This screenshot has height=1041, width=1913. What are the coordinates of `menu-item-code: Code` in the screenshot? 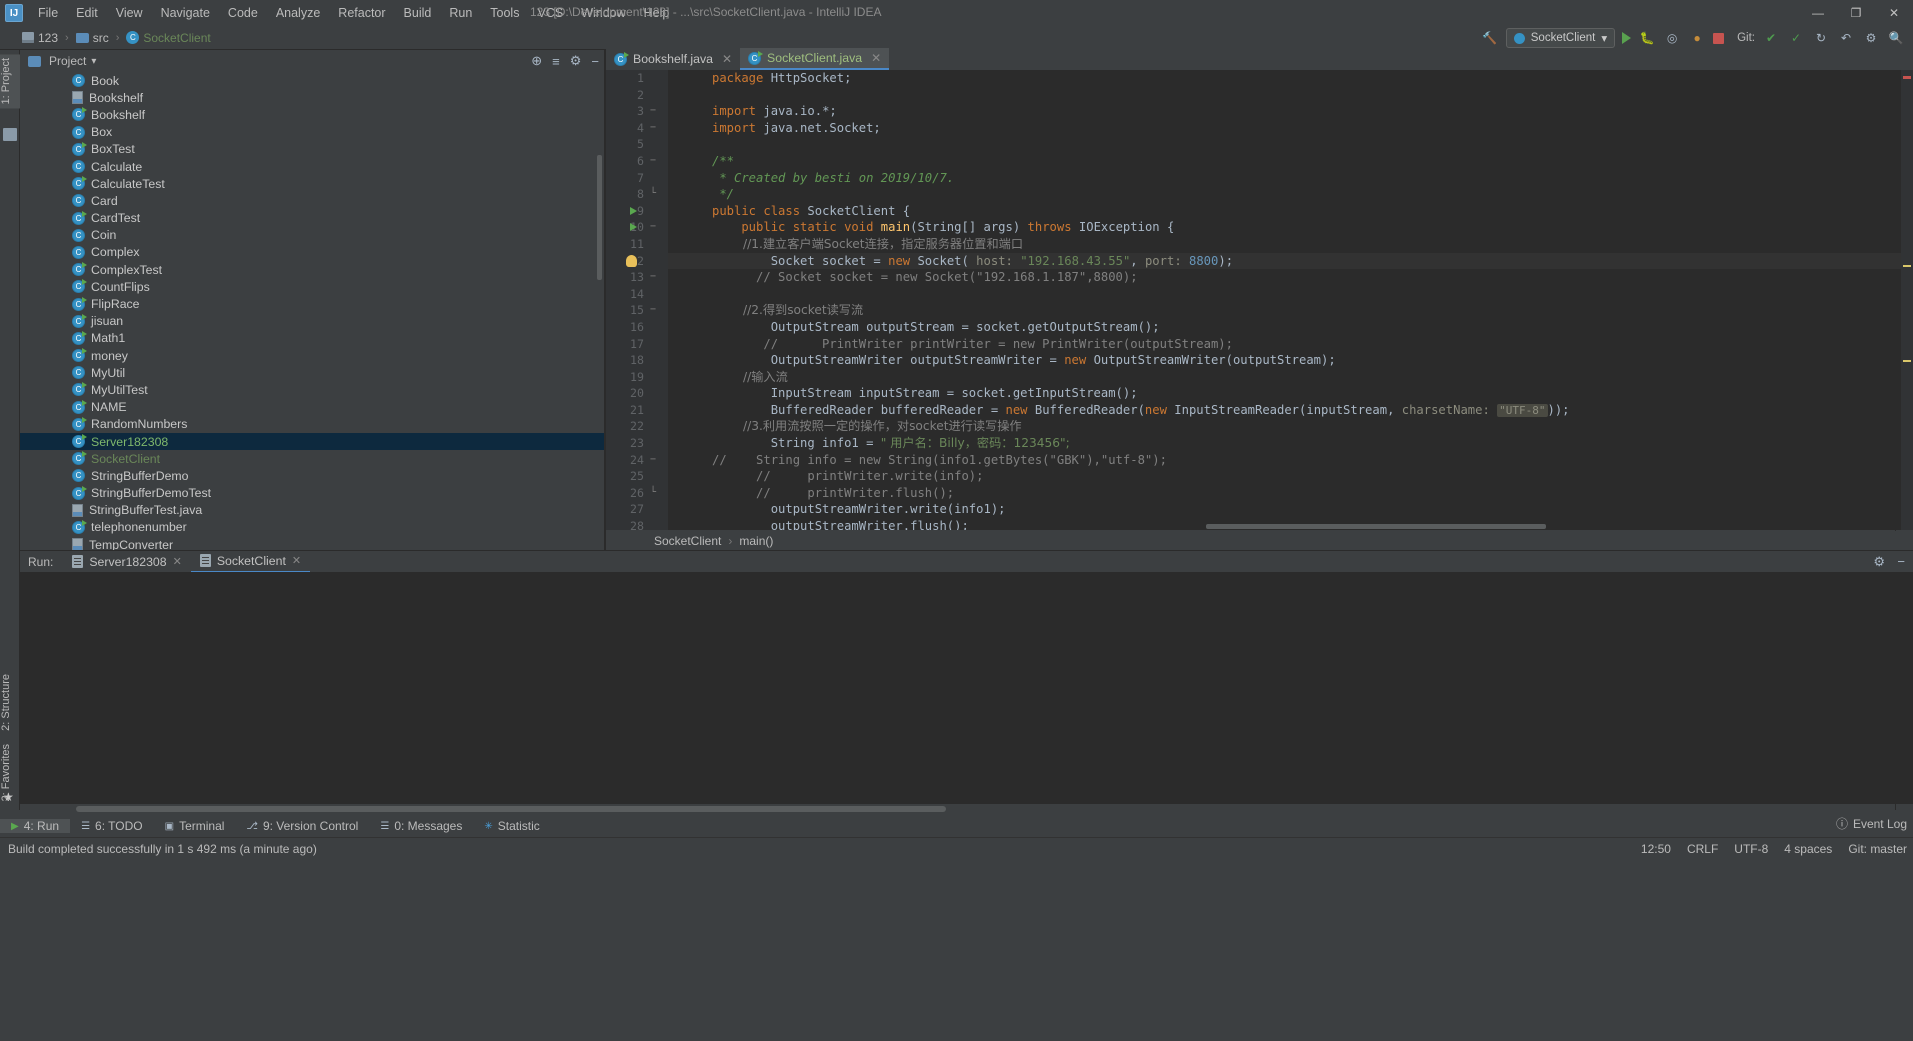 It's located at (243, 13).